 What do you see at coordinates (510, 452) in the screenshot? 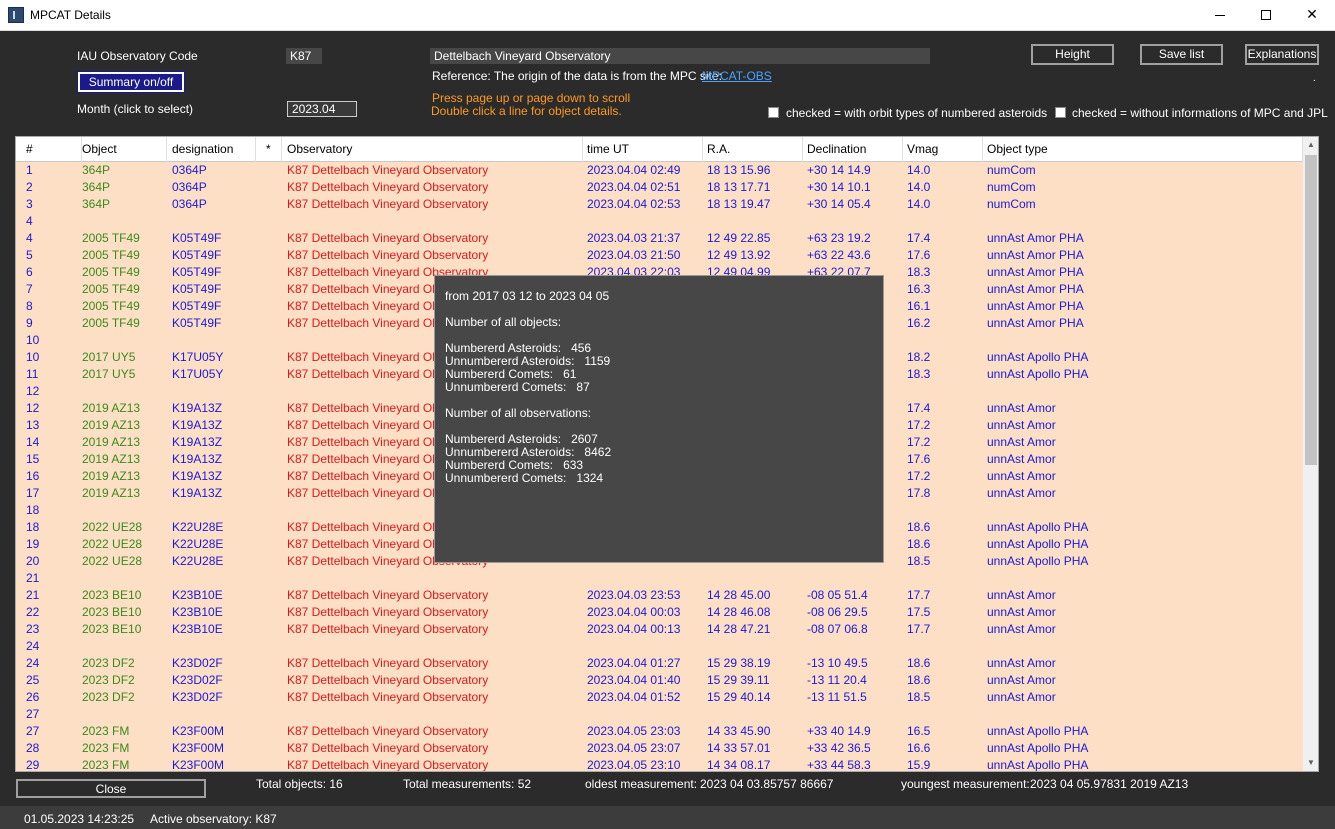
I see `summary-line-label: Unnumbererd Asteroids:` at bounding box center [510, 452].